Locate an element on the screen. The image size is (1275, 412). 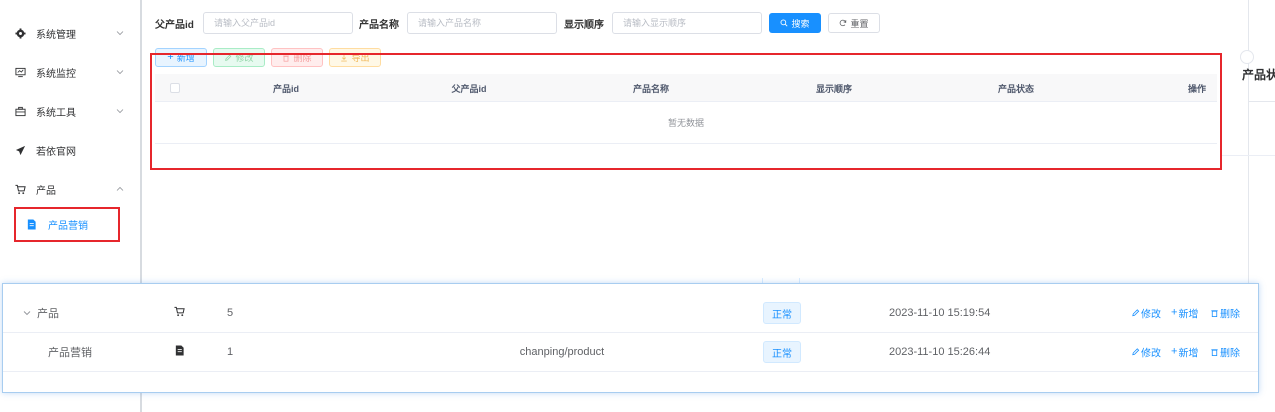
column-header: 显示顺序 is located at coordinates (834, 89).